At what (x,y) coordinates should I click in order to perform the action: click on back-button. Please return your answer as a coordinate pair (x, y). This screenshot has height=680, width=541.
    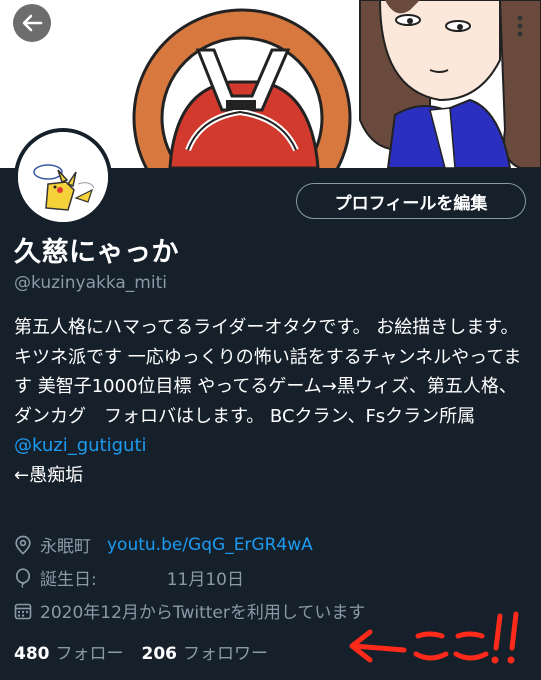
    Looking at the image, I should click on (32, 23).